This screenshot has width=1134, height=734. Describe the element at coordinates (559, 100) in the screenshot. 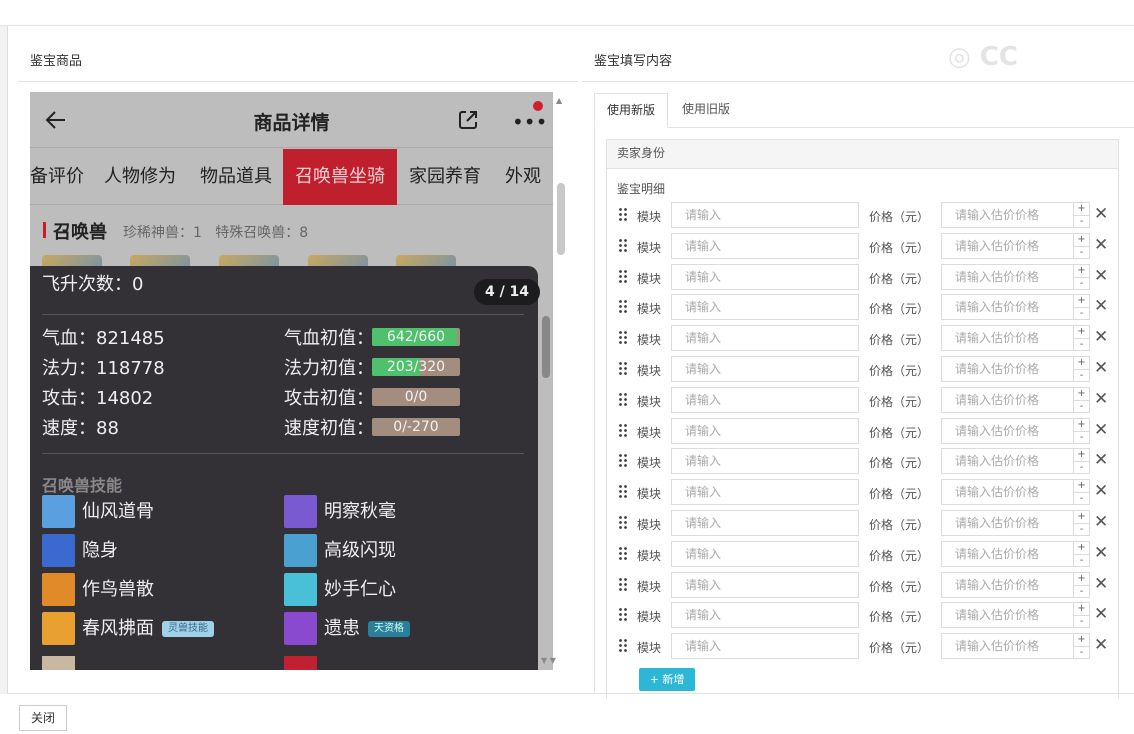

I see `scroll-up-icon: ▲` at that location.